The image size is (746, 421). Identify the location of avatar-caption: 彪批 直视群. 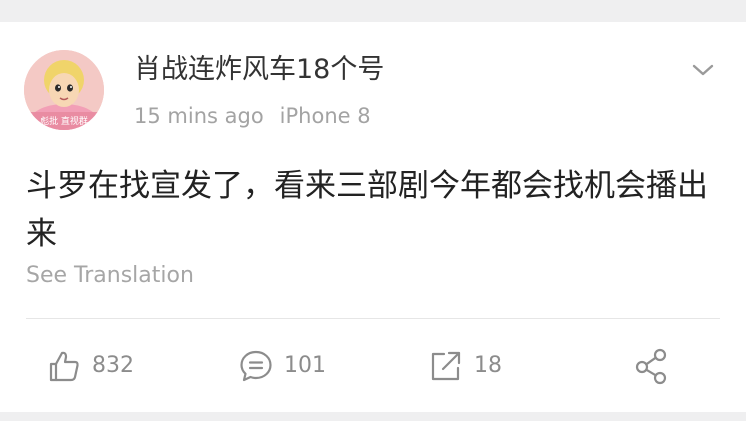
(64, 121).